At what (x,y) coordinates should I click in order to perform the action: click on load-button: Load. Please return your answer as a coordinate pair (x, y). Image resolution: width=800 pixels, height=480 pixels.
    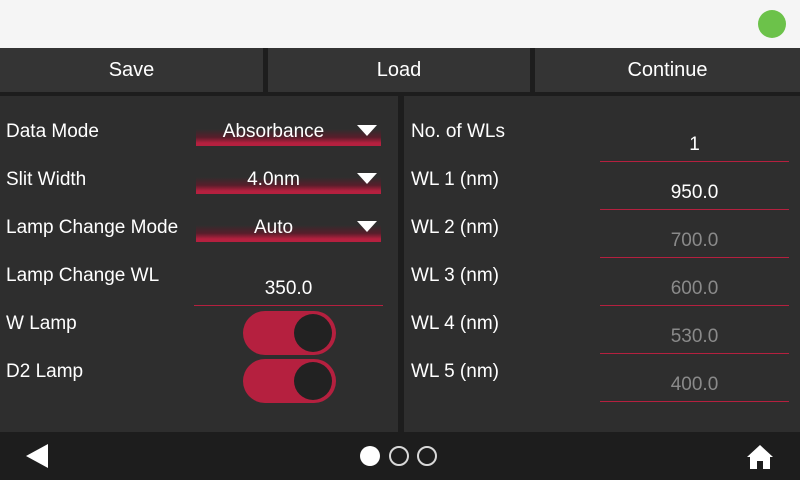
    Looking at the image, I should click on (399, 70).